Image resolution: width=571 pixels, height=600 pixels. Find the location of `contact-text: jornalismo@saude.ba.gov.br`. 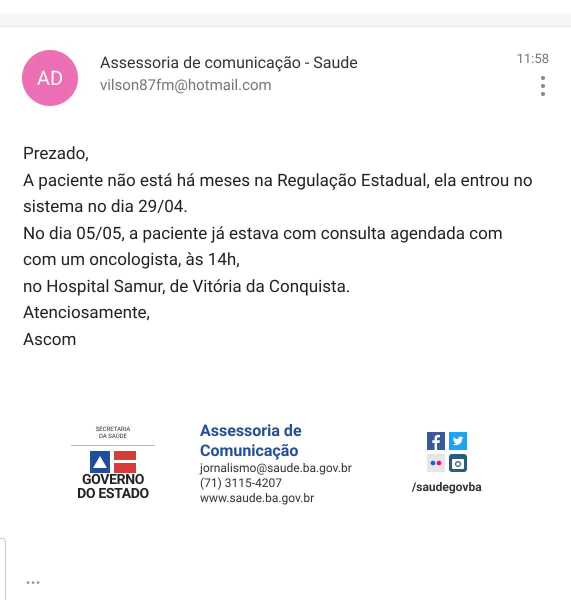

contact-text: jornalismo@saude.ba.gov.br is located at coordinates (276, 468).